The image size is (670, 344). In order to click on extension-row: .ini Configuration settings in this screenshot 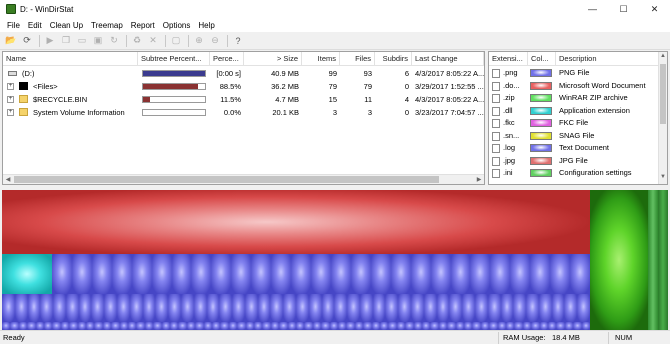, I will do `click(574, 173)`.